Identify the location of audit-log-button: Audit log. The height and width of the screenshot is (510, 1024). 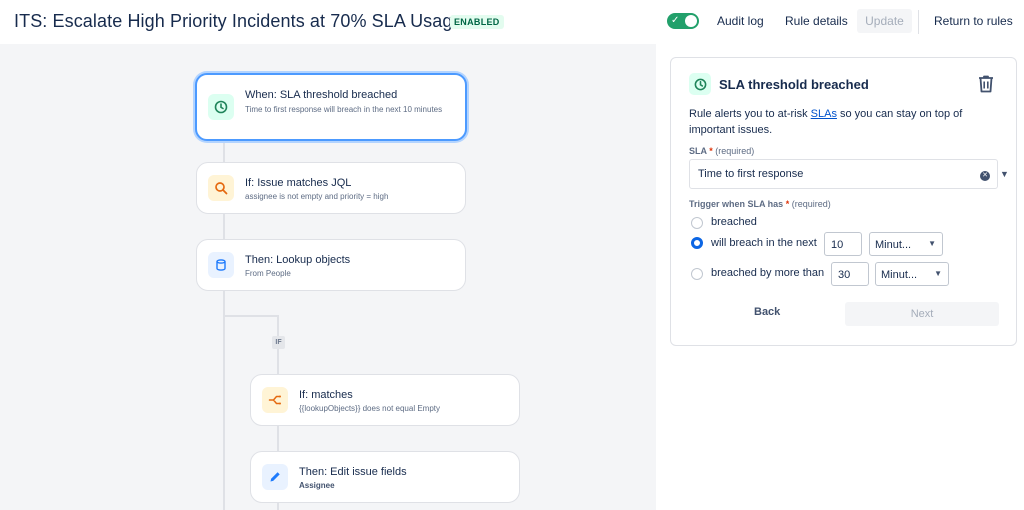
(740, 21).